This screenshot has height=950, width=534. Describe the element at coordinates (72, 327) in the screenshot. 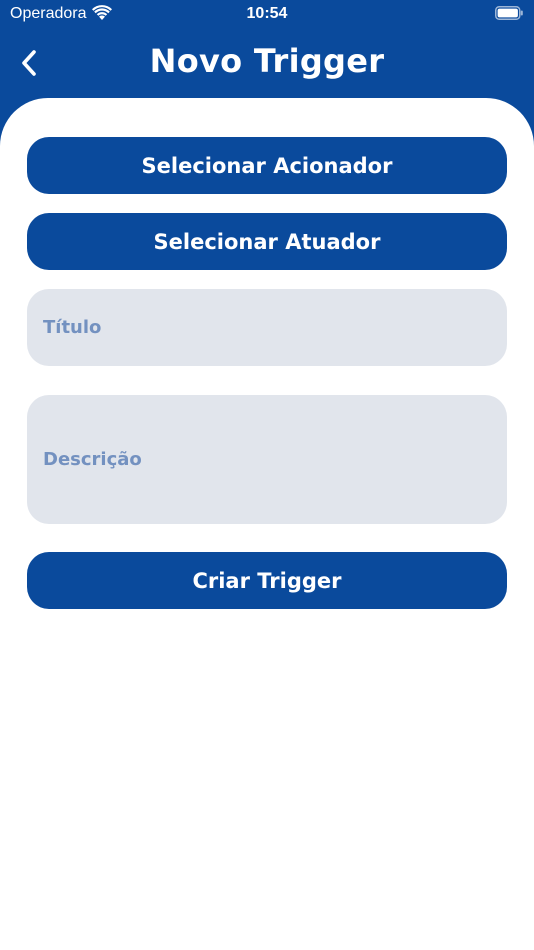

I see `title-placeholder: Título` at that location.